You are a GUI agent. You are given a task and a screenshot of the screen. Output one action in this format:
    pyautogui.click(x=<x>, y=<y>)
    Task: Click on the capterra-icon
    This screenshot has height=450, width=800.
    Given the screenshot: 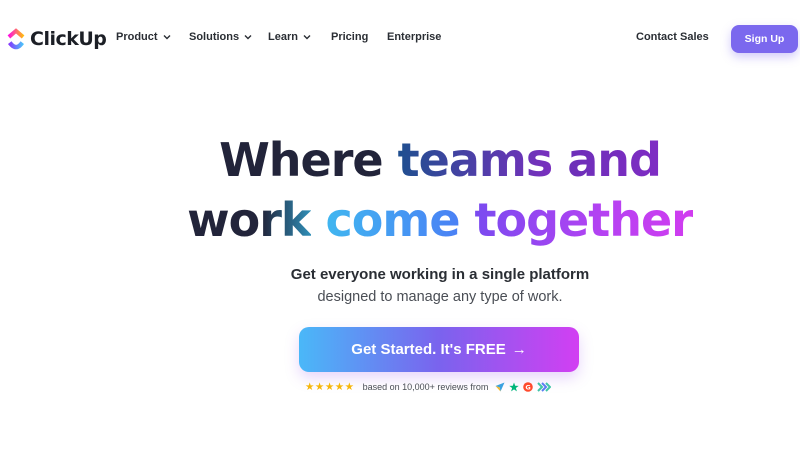 What is the action you would take?
    pyautogui.click(x=500, y=387)
    